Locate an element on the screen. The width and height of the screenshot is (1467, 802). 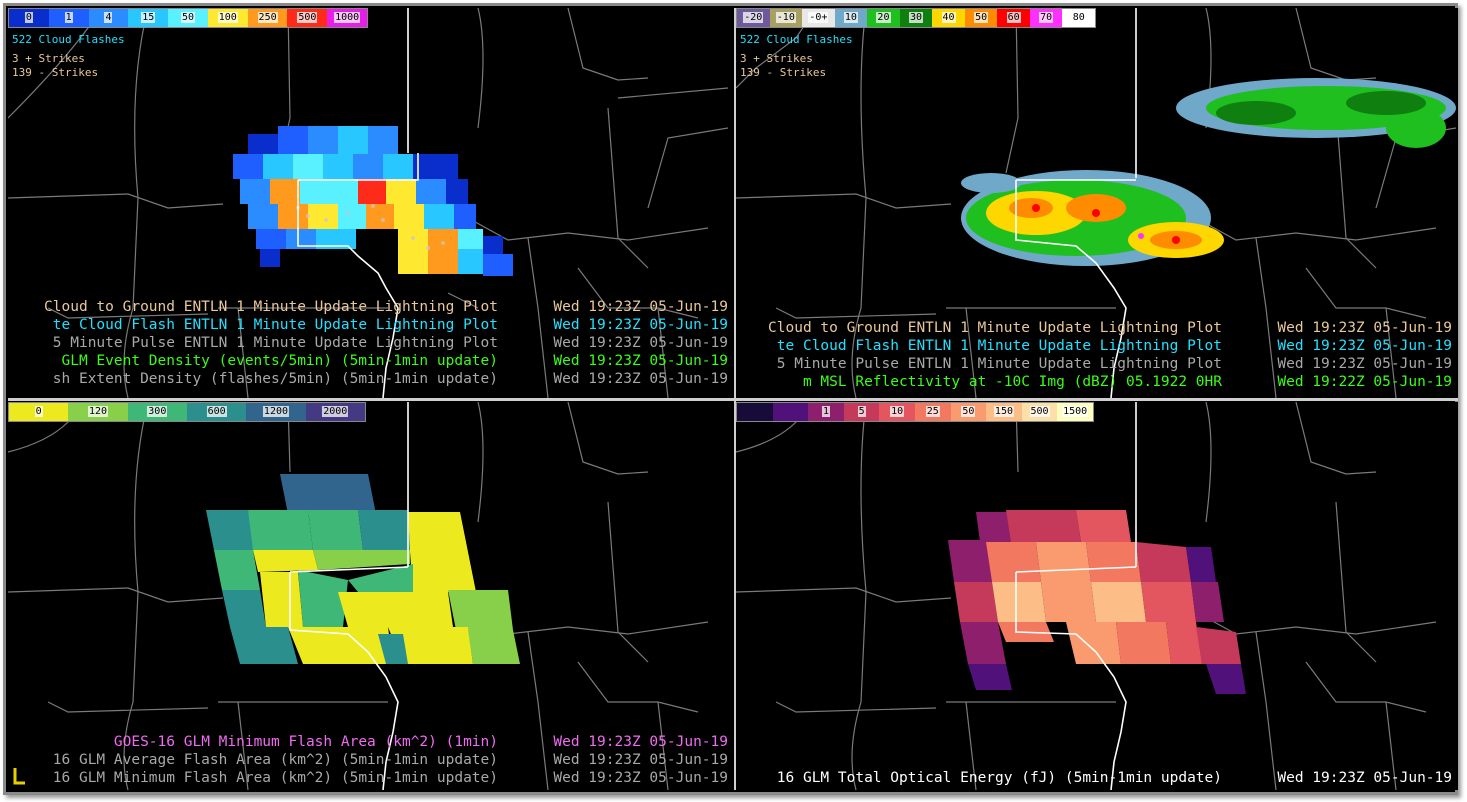
colorbar: 0 120 300 600 1200 2000 is located at coordinates (187, 412).